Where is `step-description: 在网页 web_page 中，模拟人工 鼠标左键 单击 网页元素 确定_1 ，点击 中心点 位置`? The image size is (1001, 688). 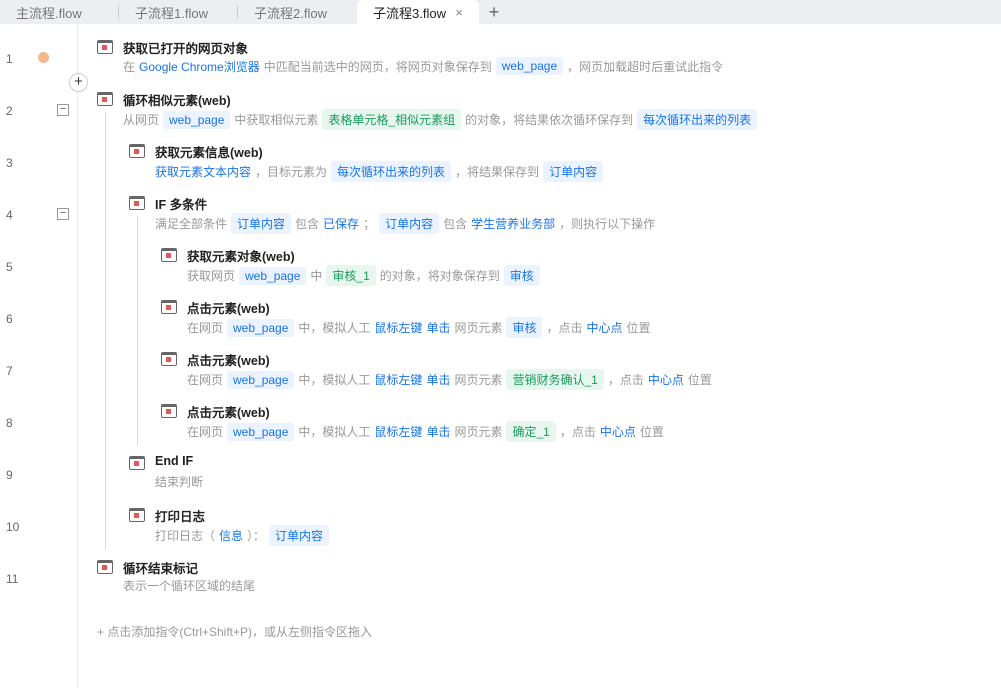 step-description: 在网页 web_page 中，模拟人工 鼠标左键 单击 网页元素 确定_1 ，点击 中心点 位置 is located at coordinates (427, 431).